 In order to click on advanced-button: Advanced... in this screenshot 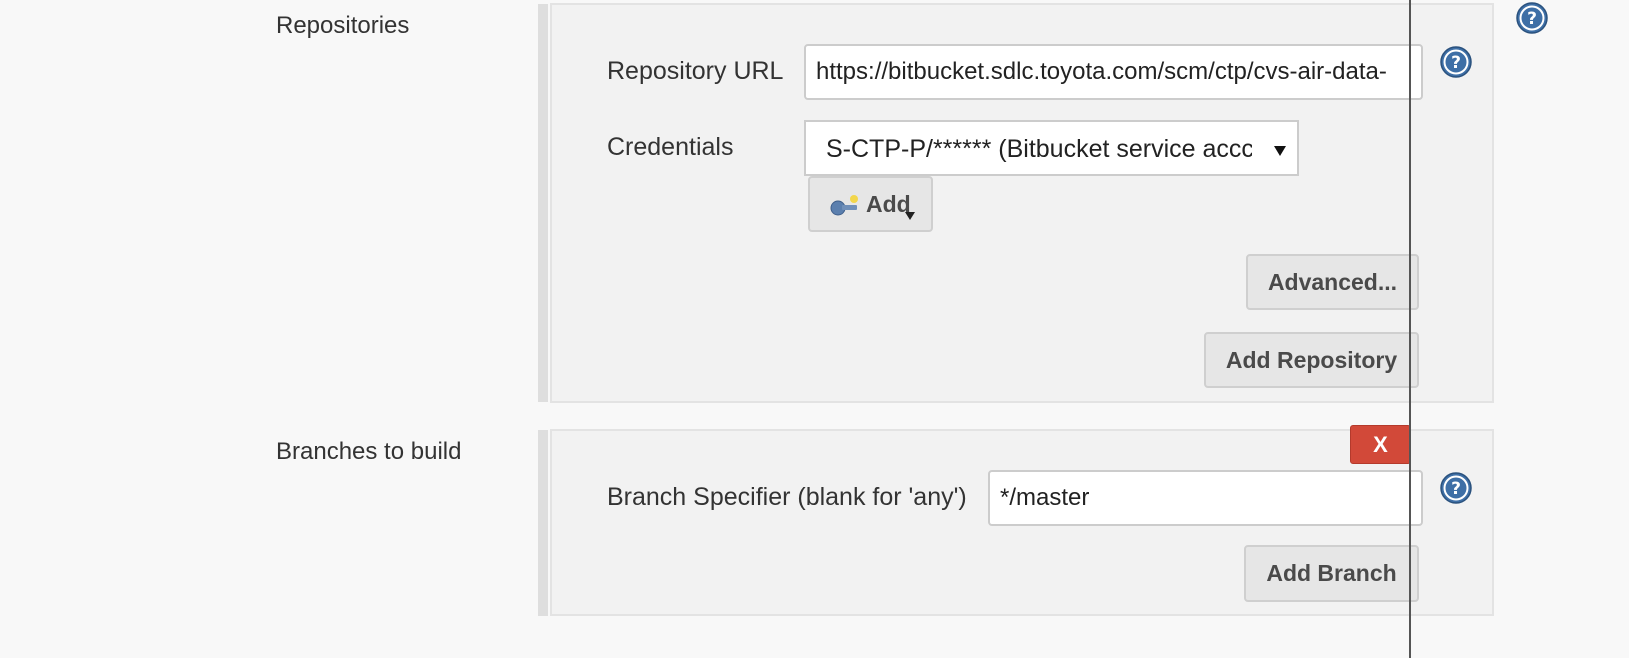, I will do `click(1332, 282)`.